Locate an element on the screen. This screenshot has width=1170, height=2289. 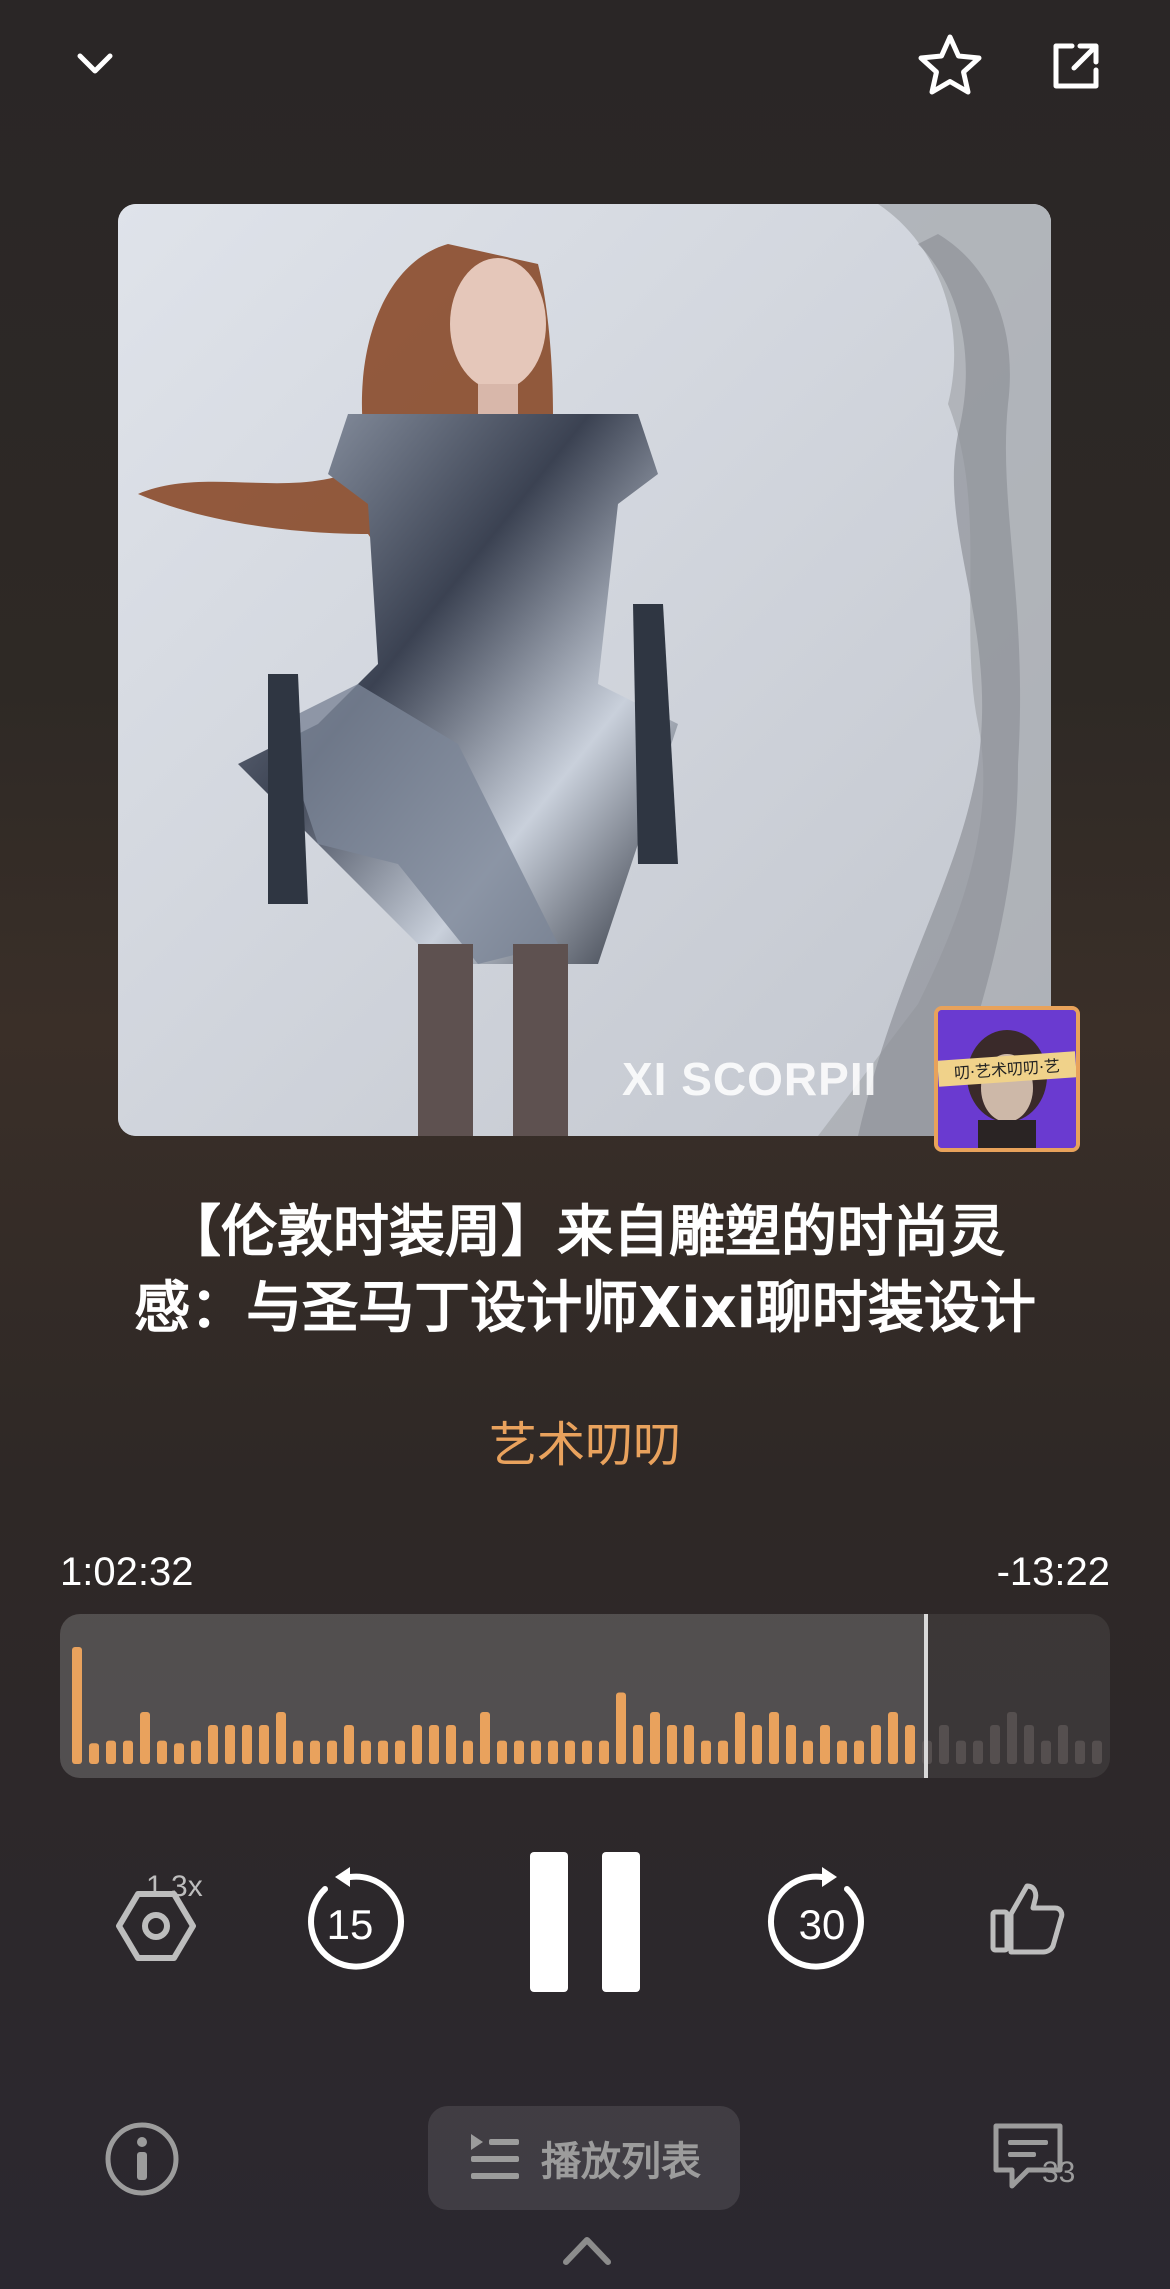
expand-up-button is located at coordinates (587, 2250).